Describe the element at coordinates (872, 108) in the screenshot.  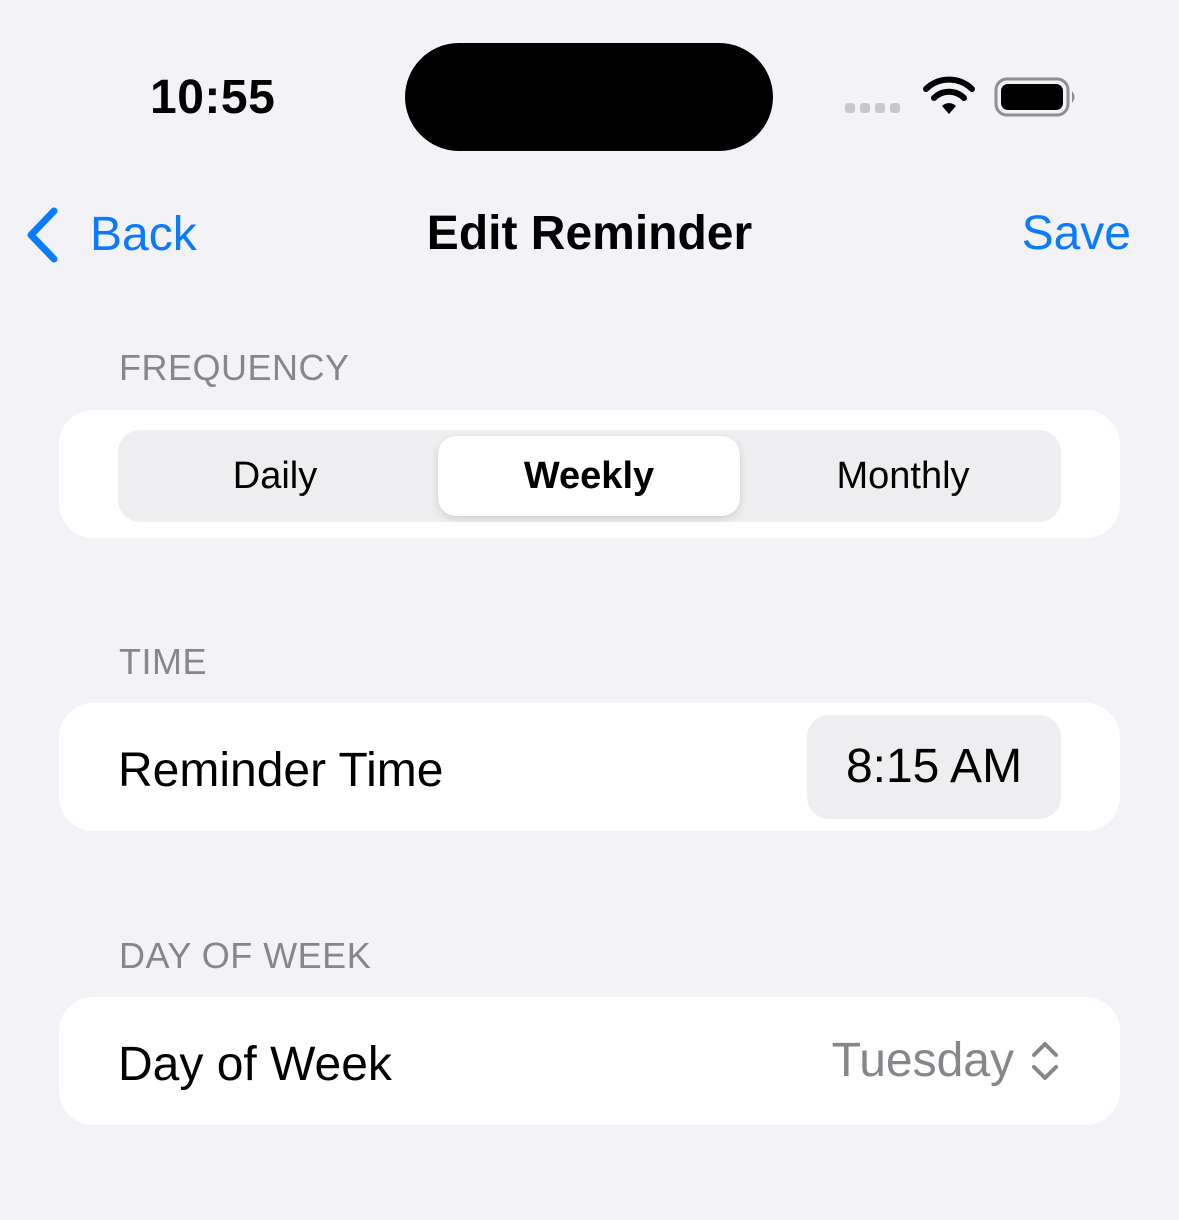
I see `cellular-signal-icon` at that location.